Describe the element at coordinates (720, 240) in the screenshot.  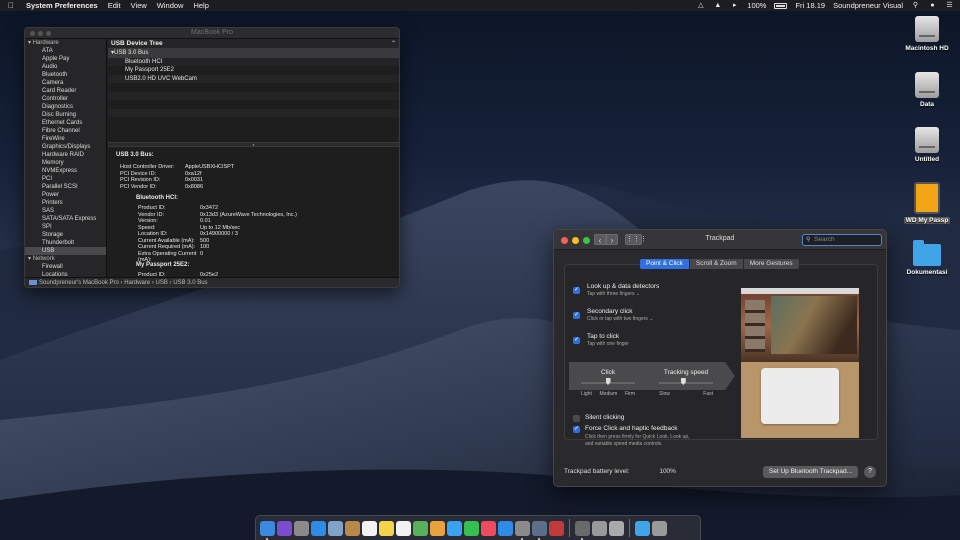
I see `trackpad-titlebar: ‹ › ⋮⋮⋮ Trackpad ⚲ Search` at that location.